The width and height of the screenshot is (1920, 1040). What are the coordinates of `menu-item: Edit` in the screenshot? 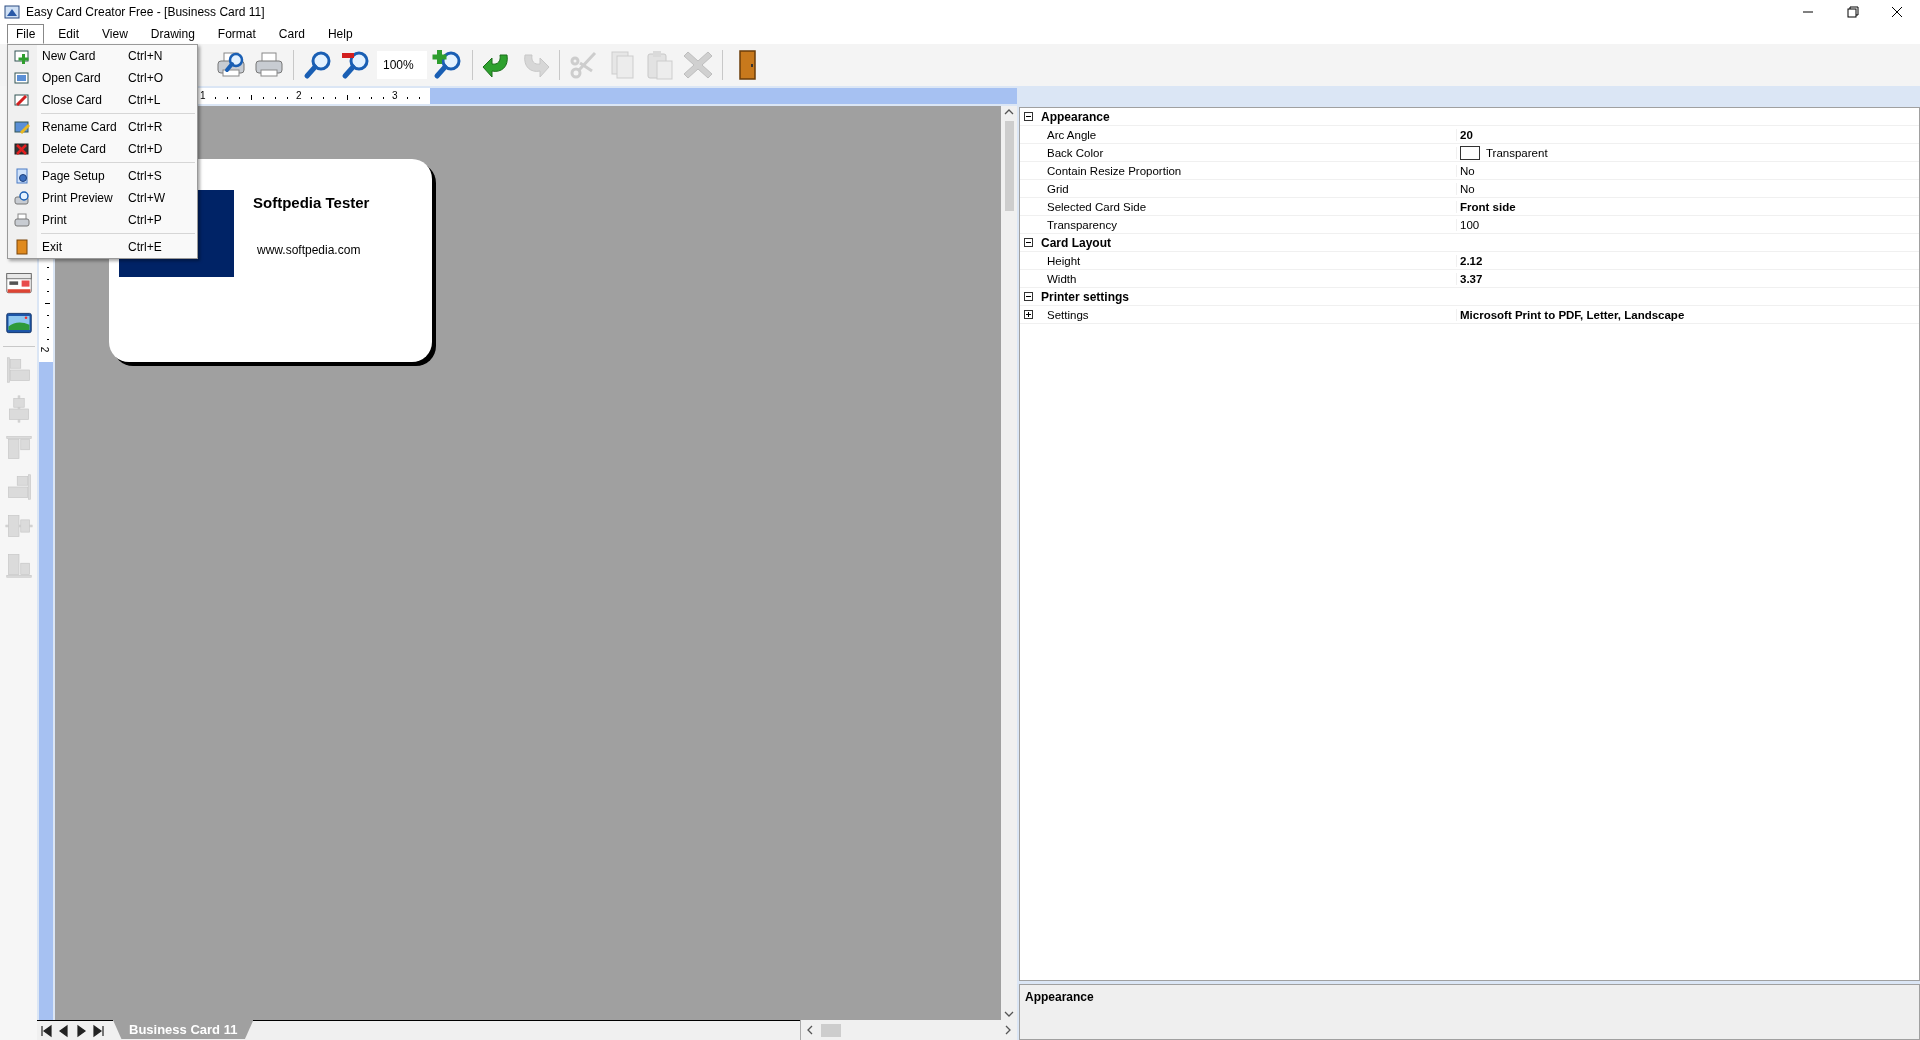 It's located at (69, 34).